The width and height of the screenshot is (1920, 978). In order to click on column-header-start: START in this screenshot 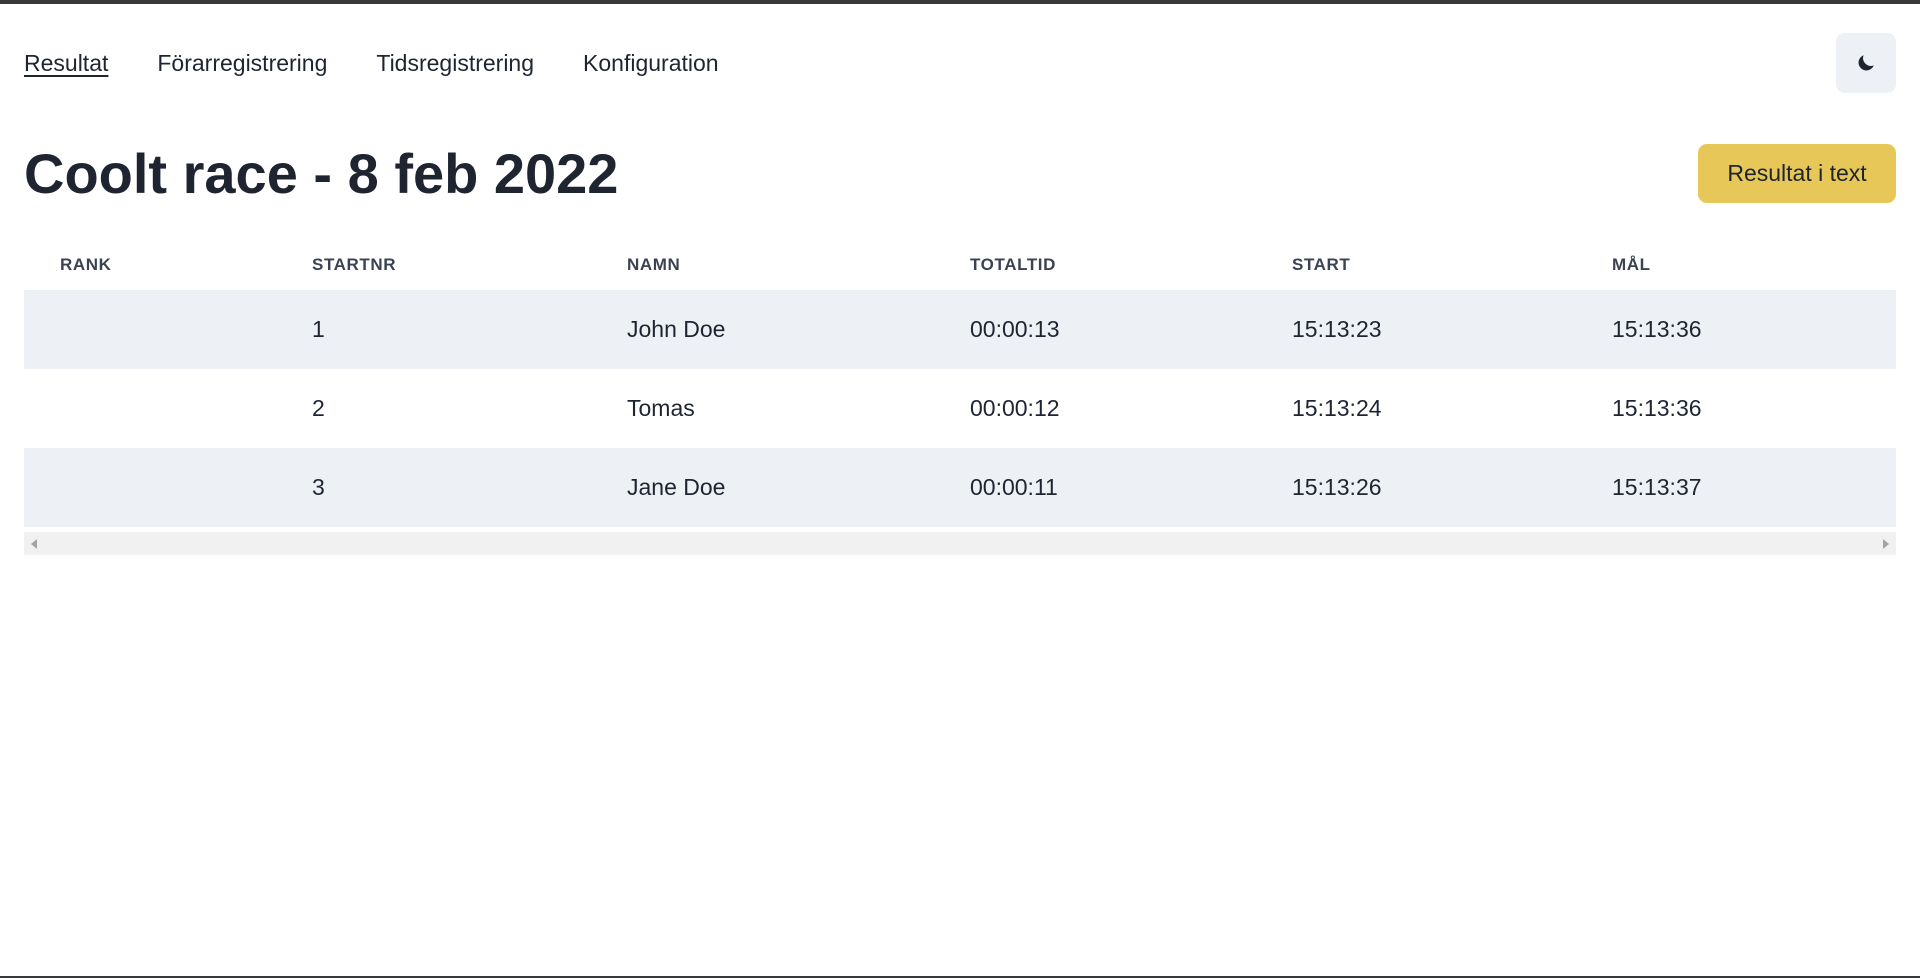, I will do `click(1452, 265)`.